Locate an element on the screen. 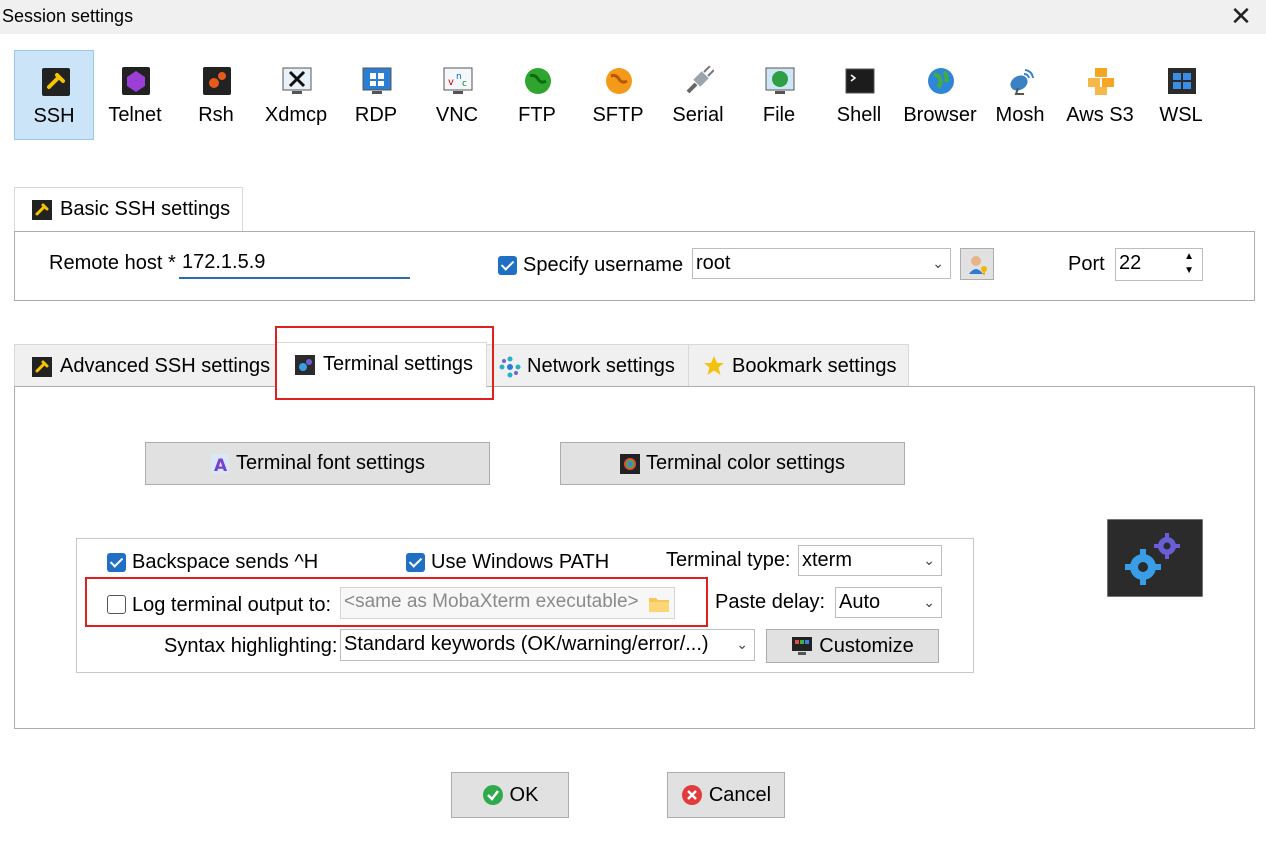  protocol-vnc: vnc VNC is located at coordinates (457, 95).